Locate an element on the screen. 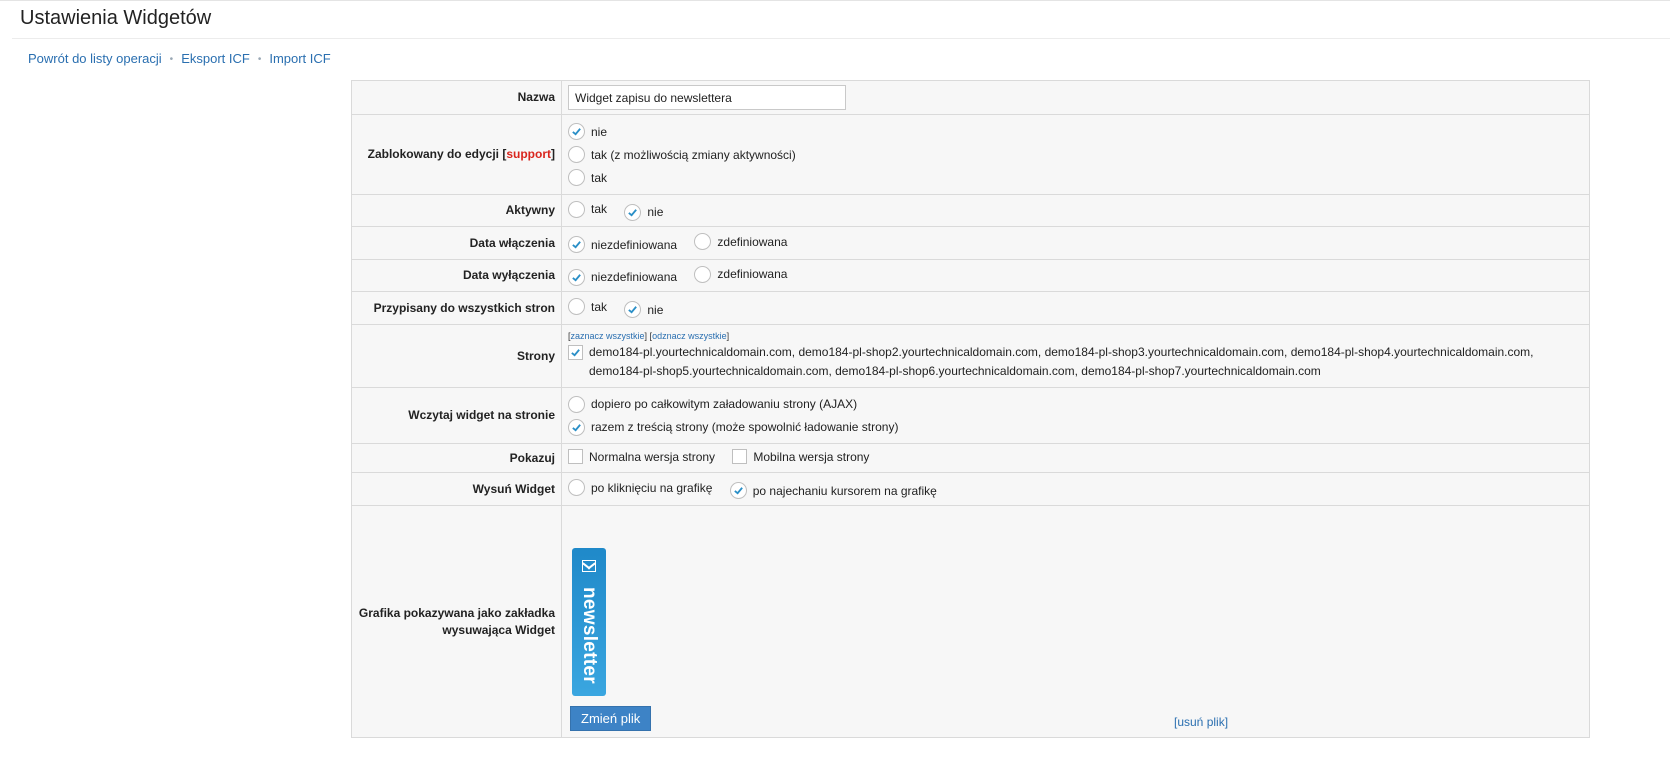 The width and height of the screenshot is (1670, 771). row-all-pages: Przypisany do wszystkich stron tak nie is located at coordinates (970, 308).